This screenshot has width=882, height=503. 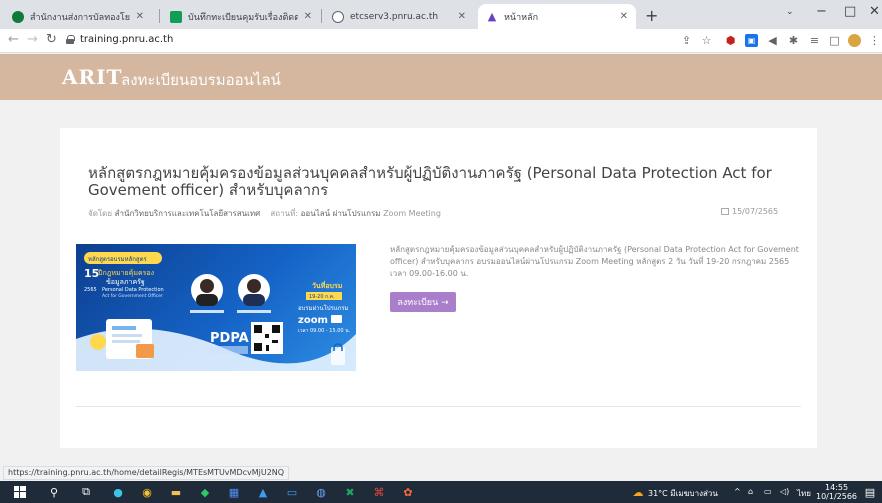 What do you see at coordinates (187, 213) in the screenshot?
I see `organizer: สำนักวิทยบริการและเทคโนโลยีสารสนเทศ` at bounding box center [187, 213].